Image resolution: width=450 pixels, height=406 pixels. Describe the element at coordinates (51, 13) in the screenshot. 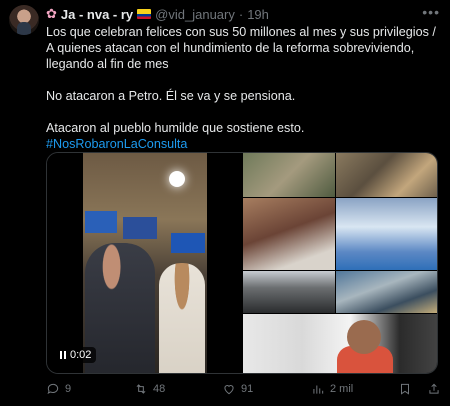

I see `flower-emoji: ✿` at that location.